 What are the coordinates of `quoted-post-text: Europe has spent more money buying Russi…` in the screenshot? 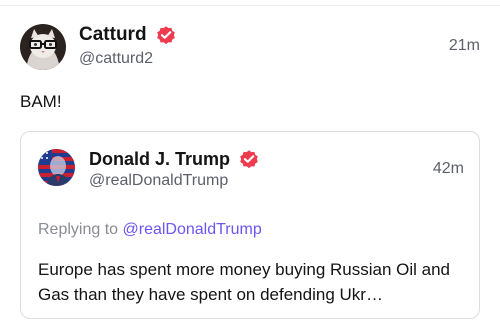 It's located at (244, 282).